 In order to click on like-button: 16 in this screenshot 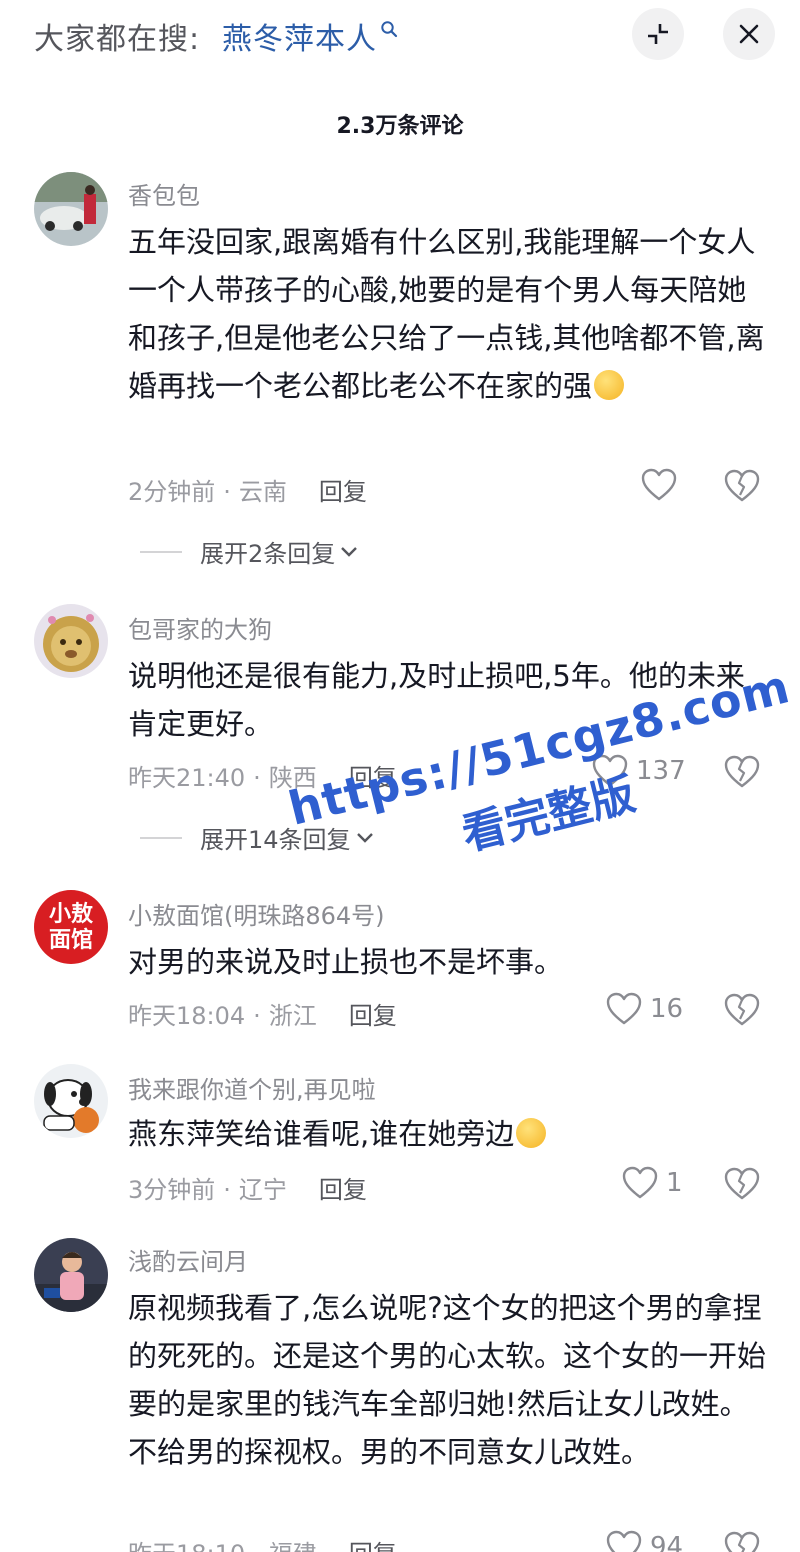, I will do `click(644, 1009)`.